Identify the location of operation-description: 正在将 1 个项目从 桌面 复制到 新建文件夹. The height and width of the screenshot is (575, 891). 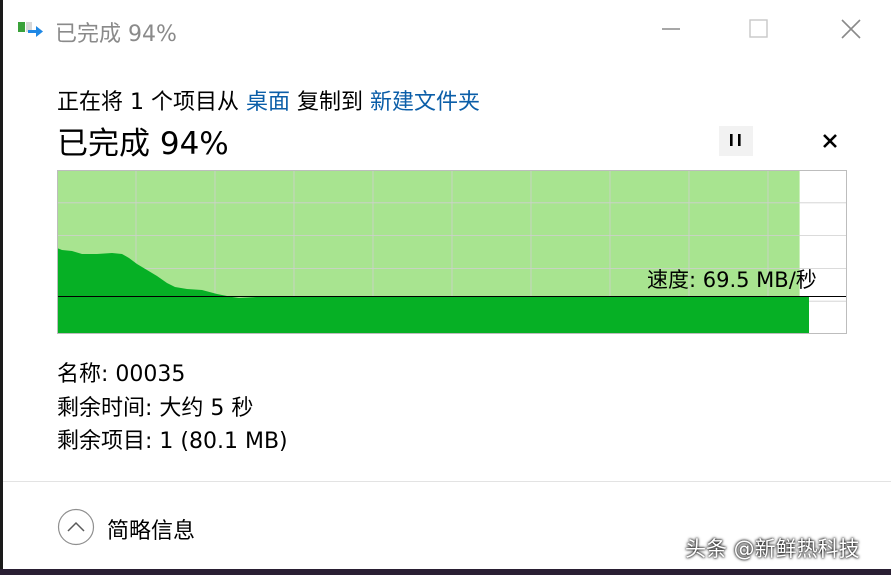
(268, 100).